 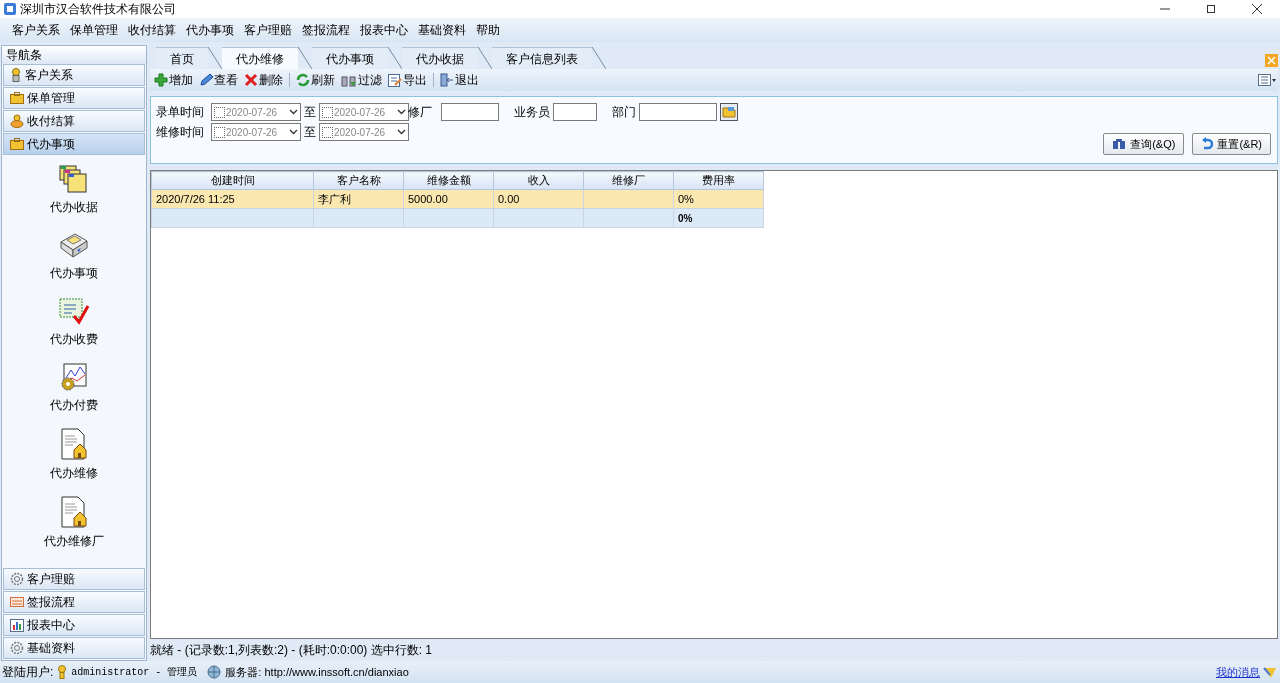 I want to click on tab: 代办维修, so click(x=260, y=58).